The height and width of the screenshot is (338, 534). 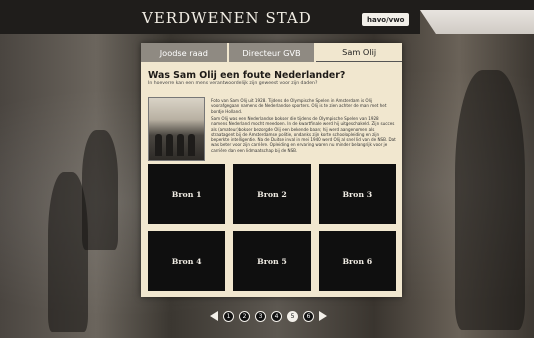 I want to click on source-button-1: Bron 1, so click(x=187, y=194).